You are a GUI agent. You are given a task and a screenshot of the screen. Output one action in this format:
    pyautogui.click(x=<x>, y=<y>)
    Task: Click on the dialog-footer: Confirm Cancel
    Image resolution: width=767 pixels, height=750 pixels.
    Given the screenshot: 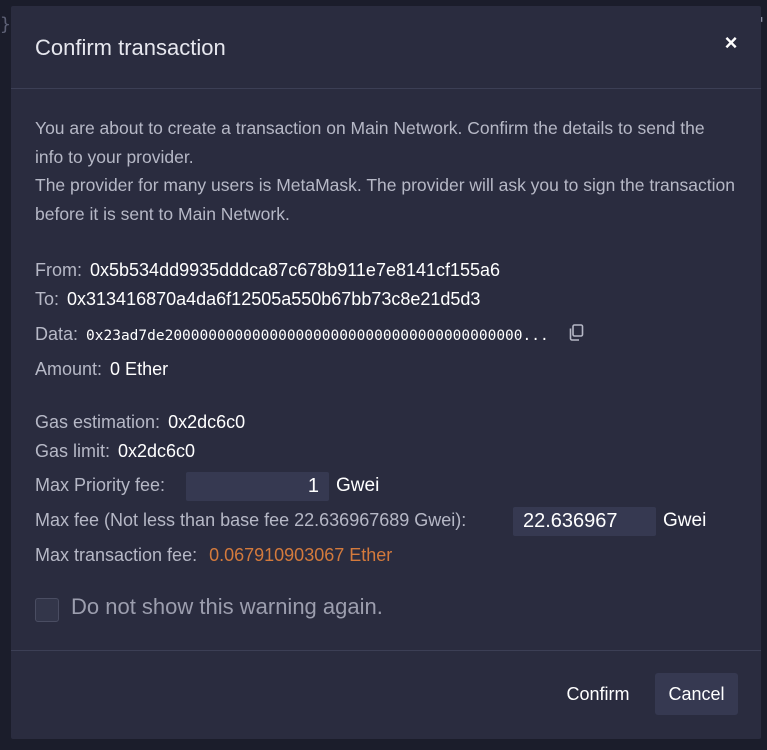 What is the action you would take?
    pyautogui.click(x=386, y=694)
    